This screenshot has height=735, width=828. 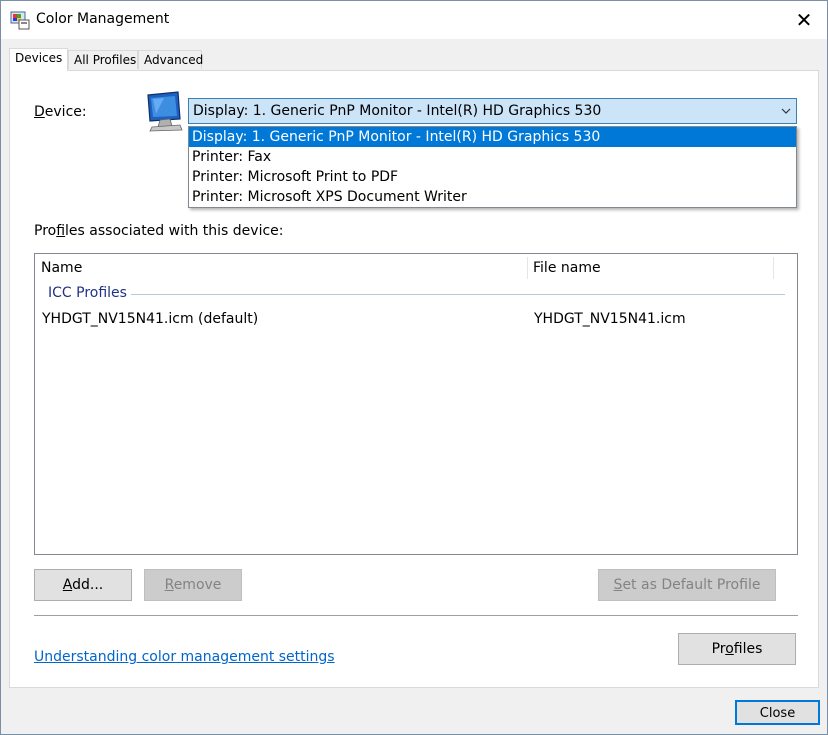 I want to click on window-title: Color Management, so click(x=103, y=19).